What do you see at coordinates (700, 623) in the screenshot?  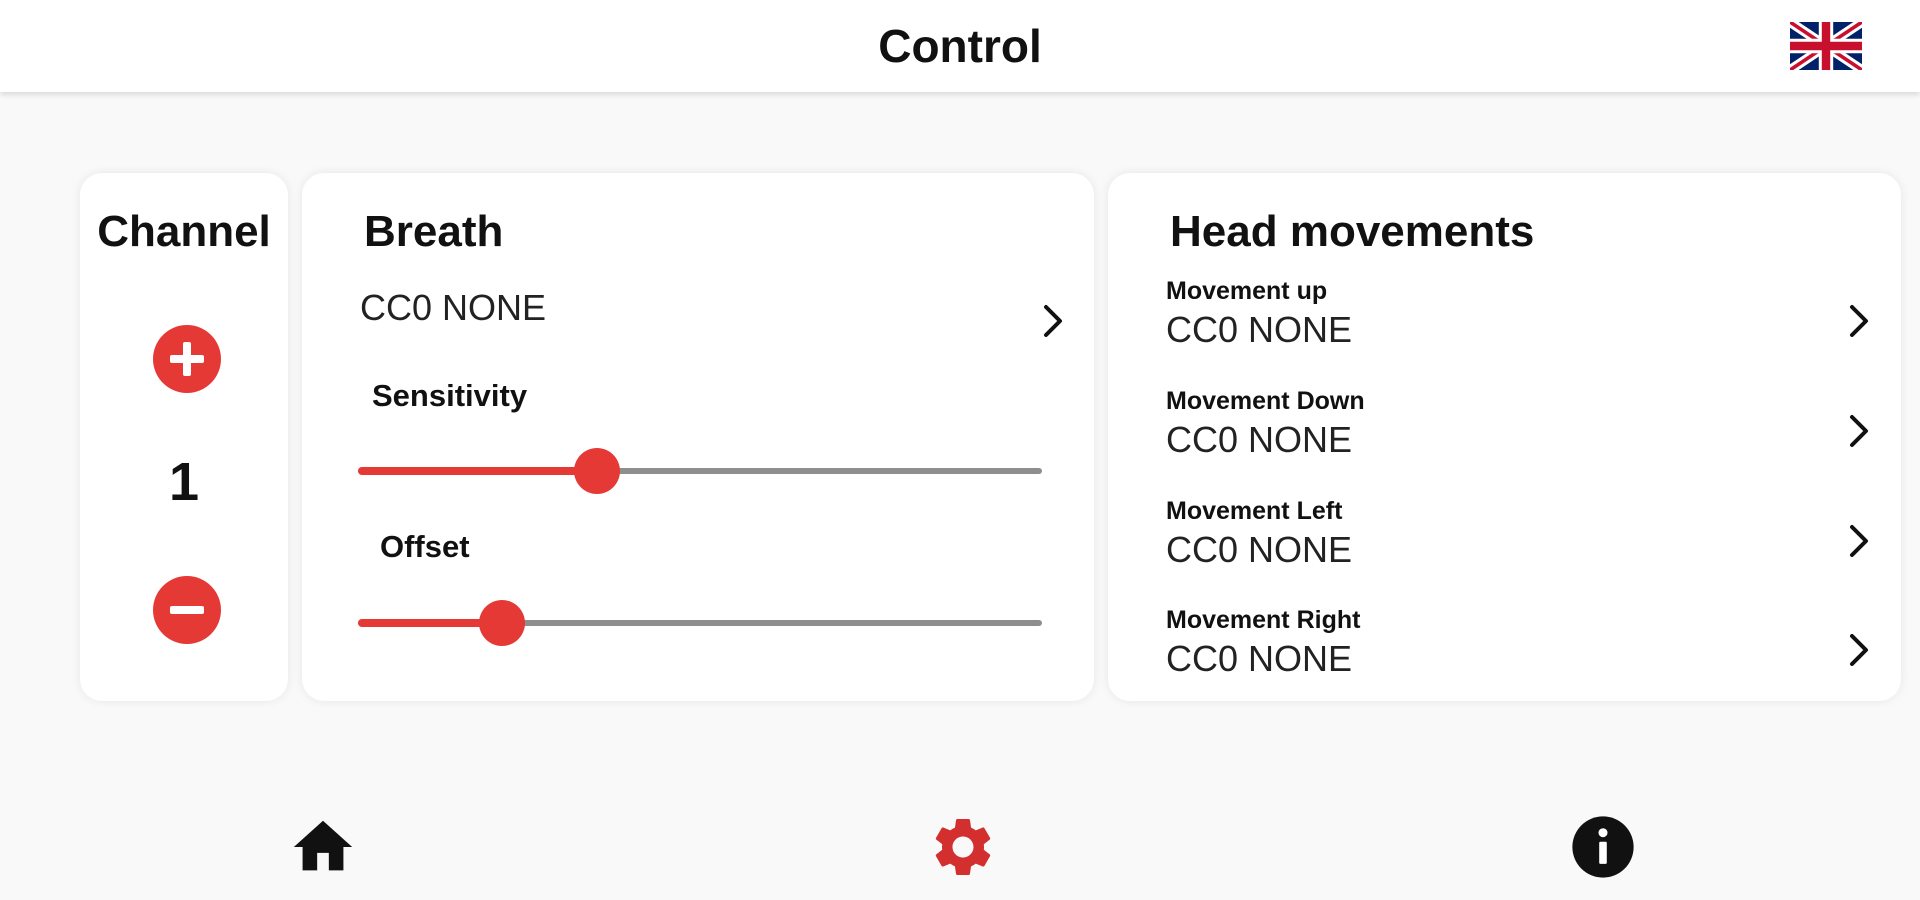 I see `offset-slider` at bounding box center [700, 623].